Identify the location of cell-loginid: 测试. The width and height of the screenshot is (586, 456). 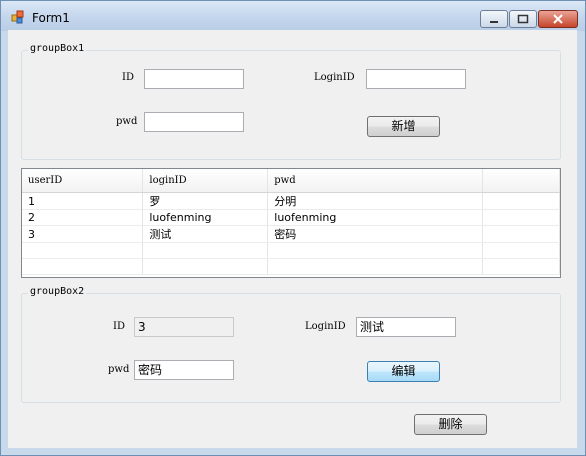
(205, 234).